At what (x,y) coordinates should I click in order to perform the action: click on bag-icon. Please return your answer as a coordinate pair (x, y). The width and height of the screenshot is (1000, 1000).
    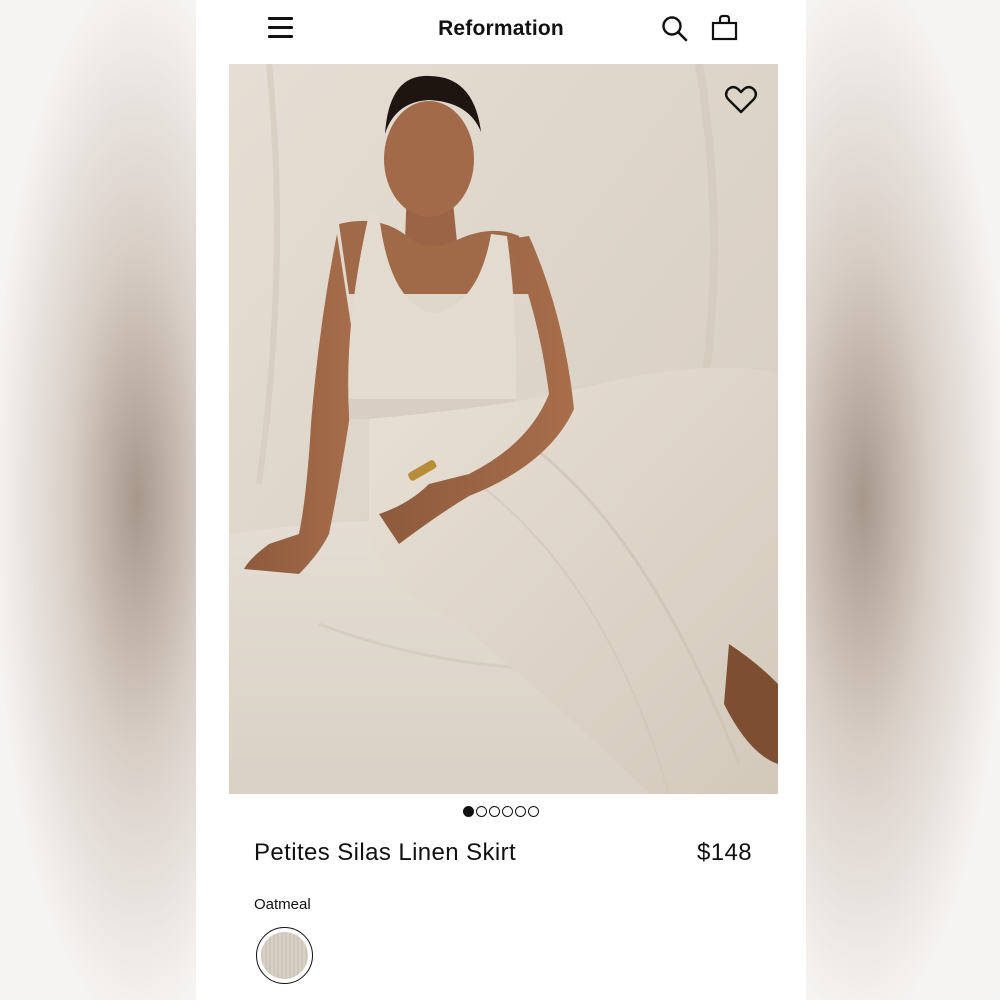
    Looking at the image, I should click on (724, 27).